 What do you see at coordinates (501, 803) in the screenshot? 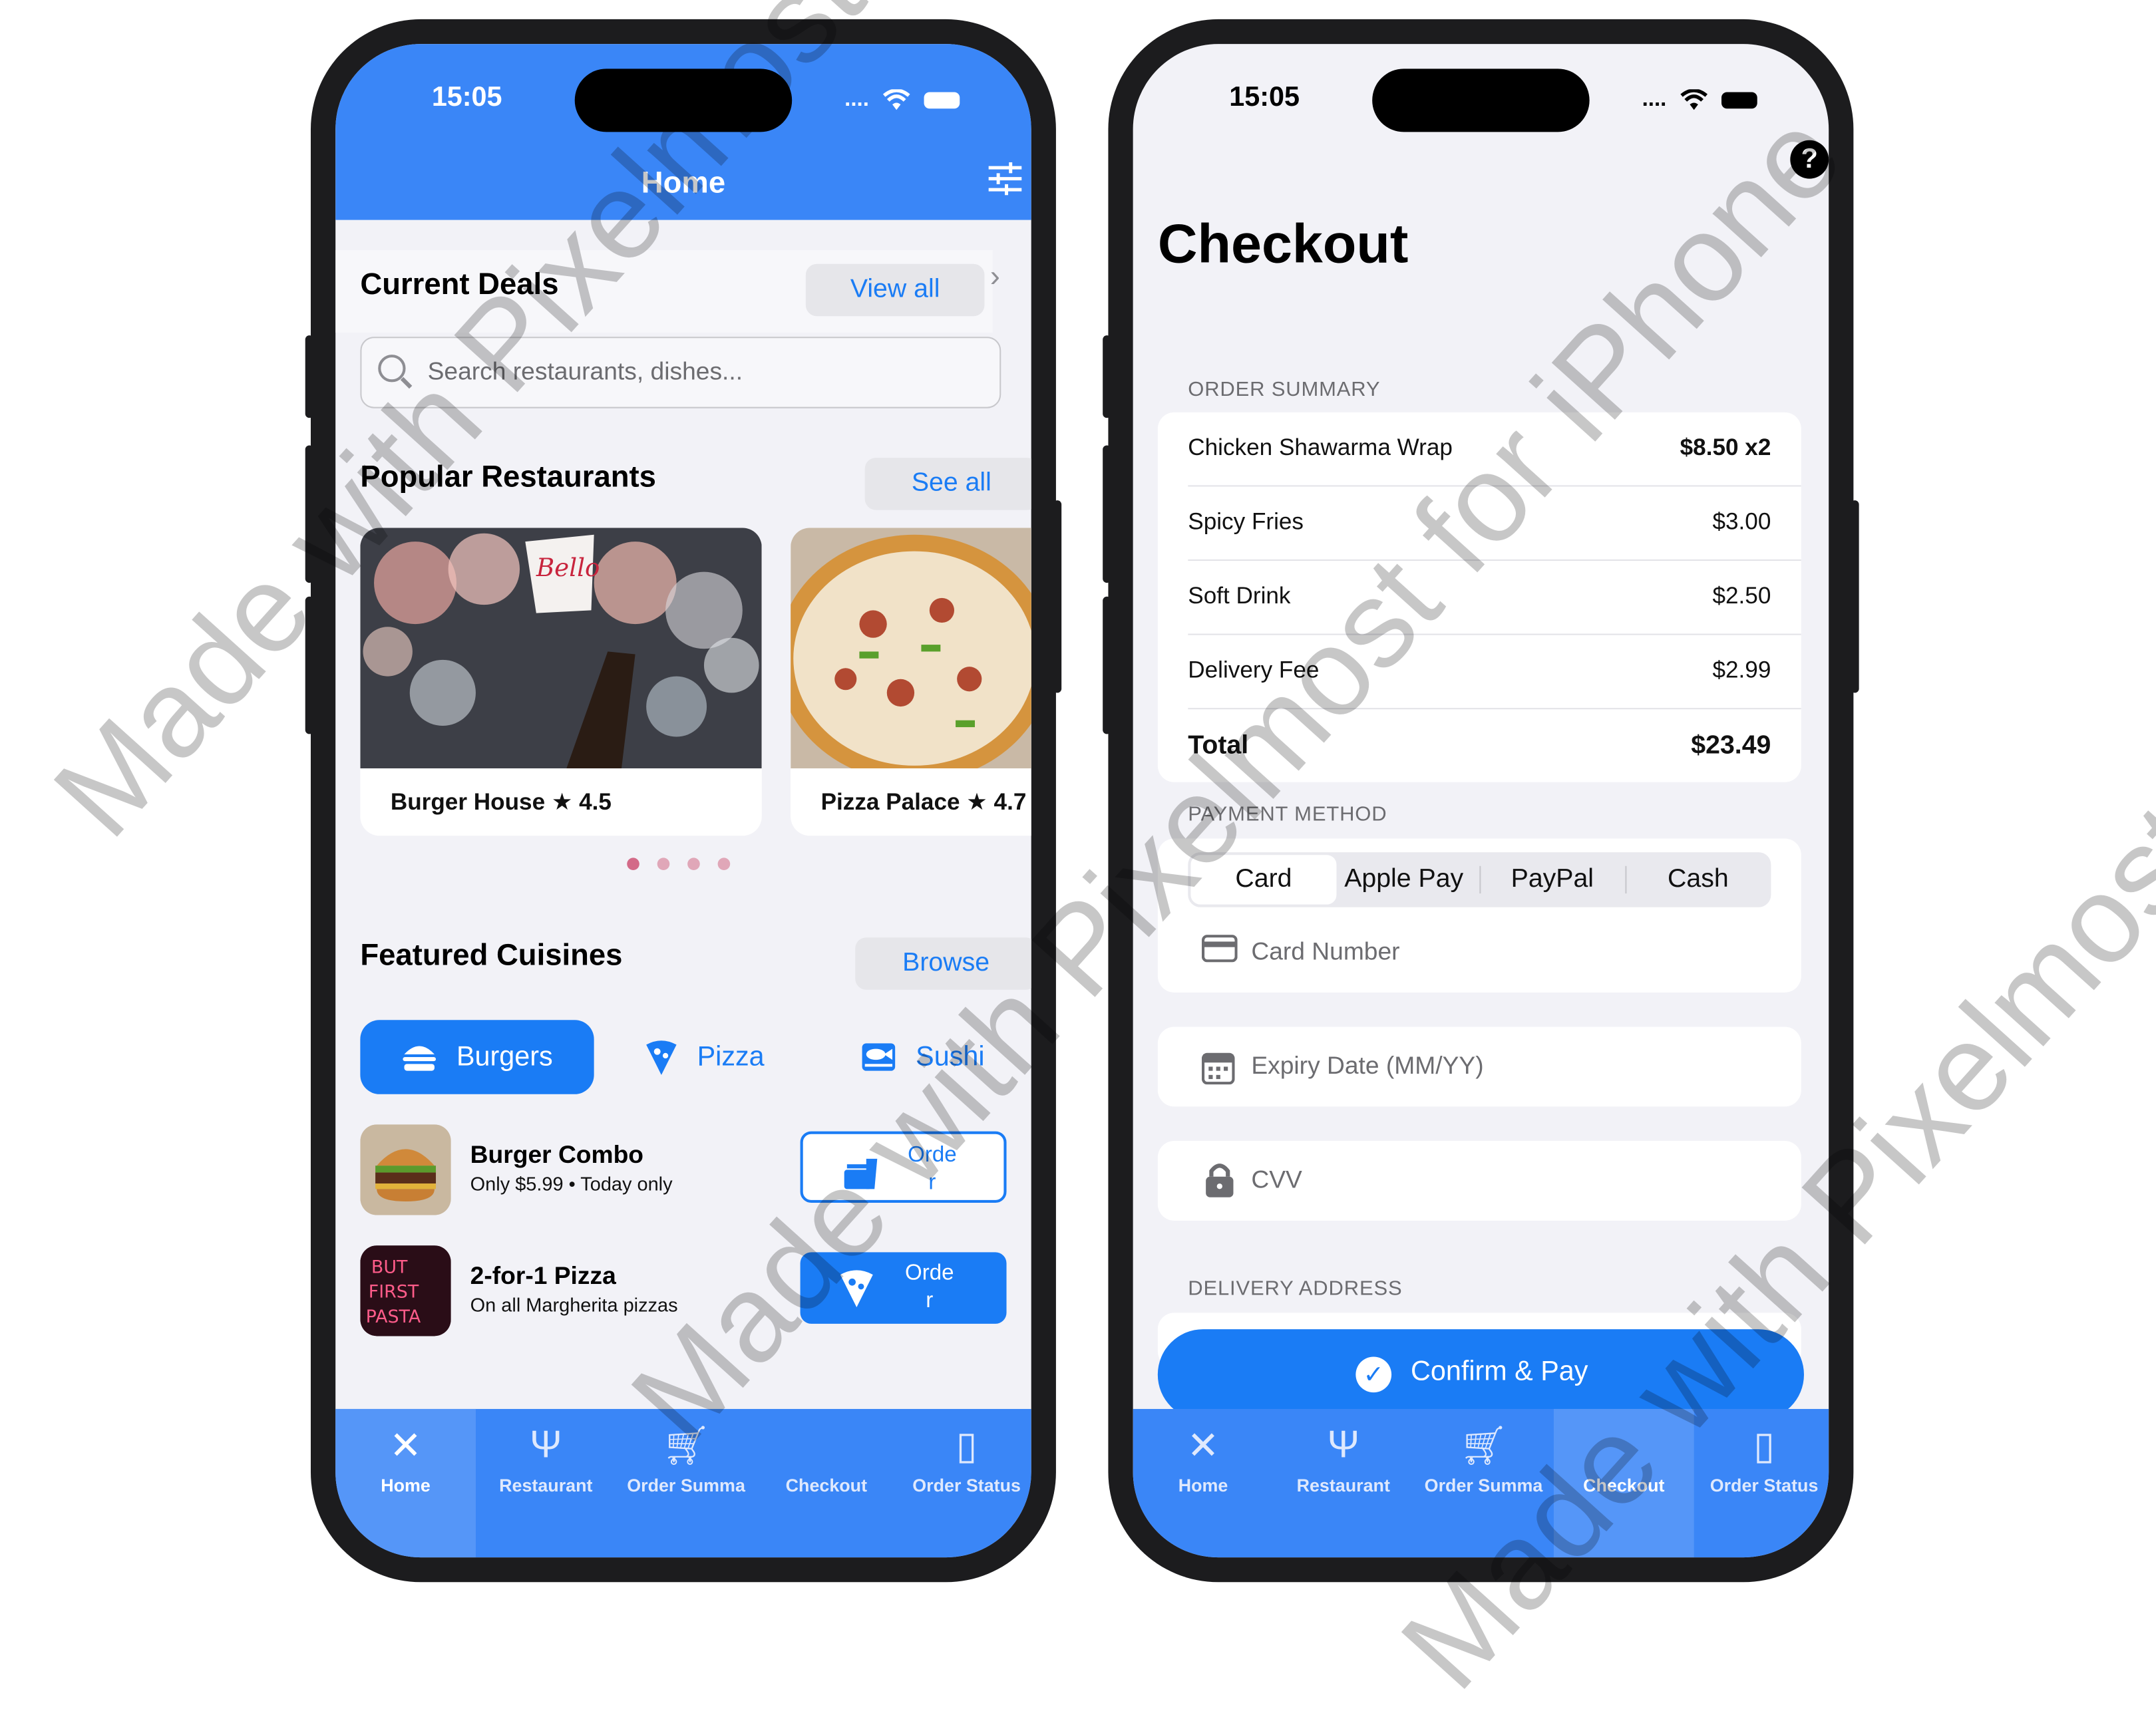
I see `restaurant-name: Burger House ★ 4.5` at bounding box center [501, 803].